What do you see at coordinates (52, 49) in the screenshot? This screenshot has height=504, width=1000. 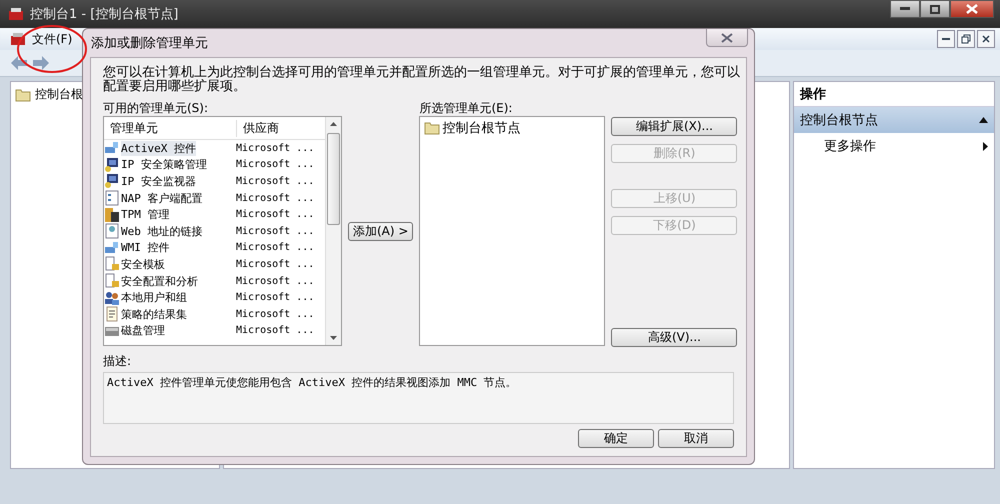 I see `annotation-circle` at bounding box center [52, 49].